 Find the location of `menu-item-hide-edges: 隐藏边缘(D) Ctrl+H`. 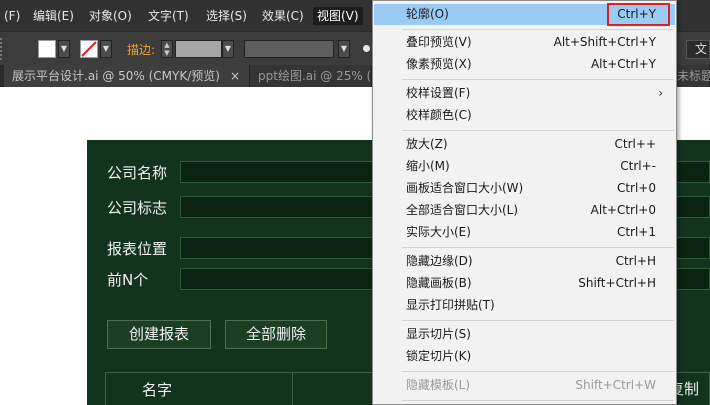

menu-item-hide-edges: 隐藏边缘(D) Ctrl+H is located at coordinates (524, 261).